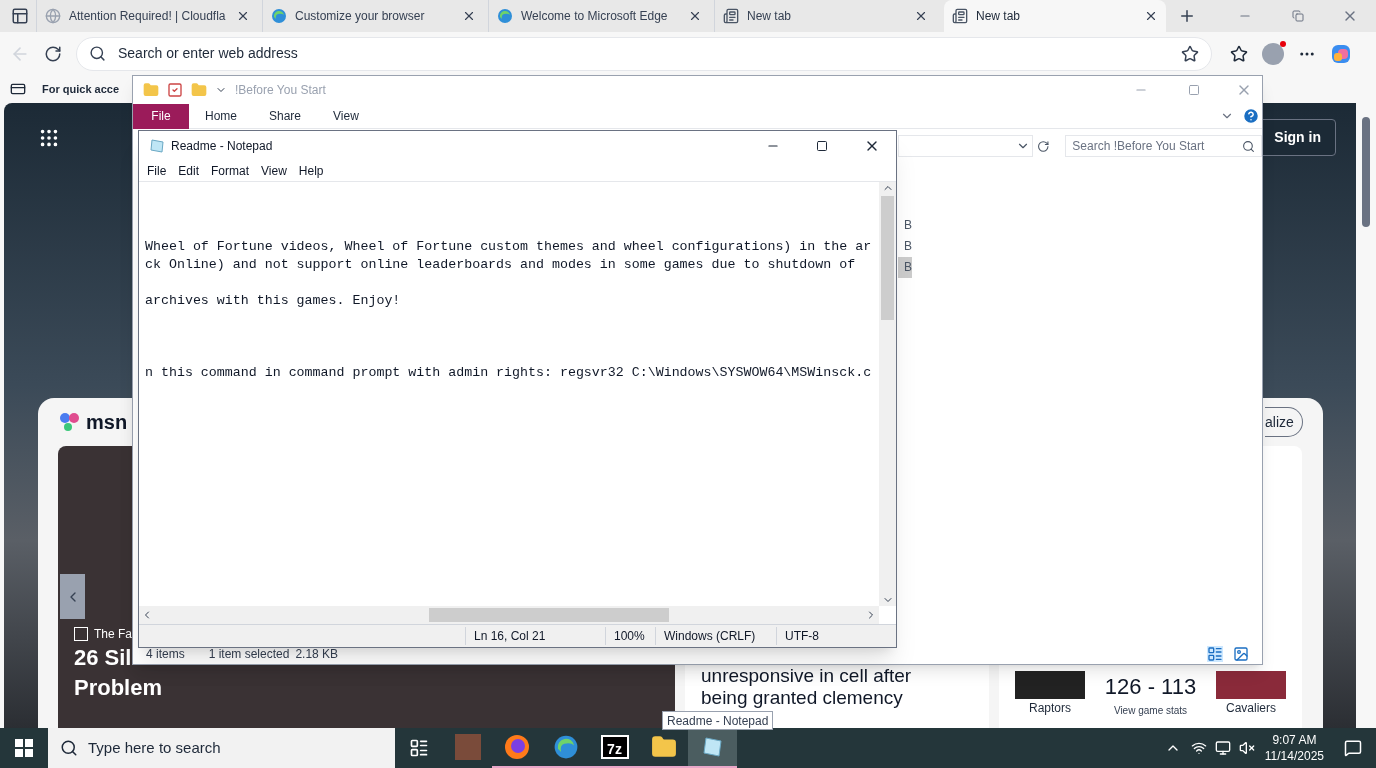 This screenshot has height=768, width=1376. I want to click on game-score: 126 - 113, so click(1150, 687).